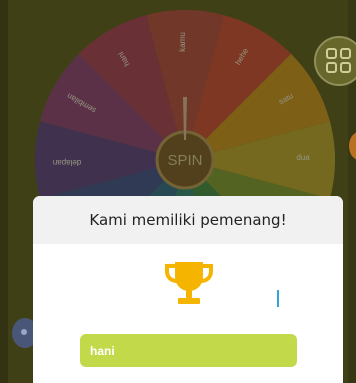  What do you see at coordinates (188, 350) in the screenshot?
I see `winner-name-field: hani` at bounding box center [188, 350].